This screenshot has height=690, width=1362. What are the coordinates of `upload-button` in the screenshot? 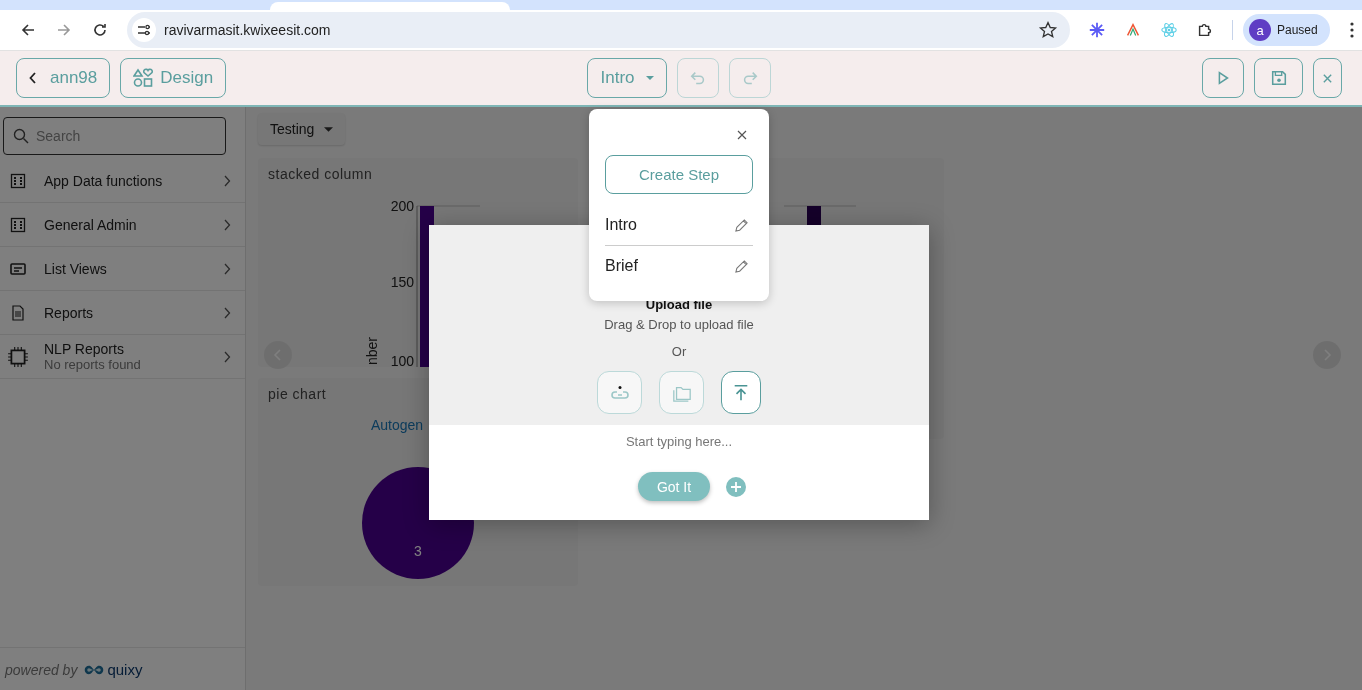 It's located at (741, 392).